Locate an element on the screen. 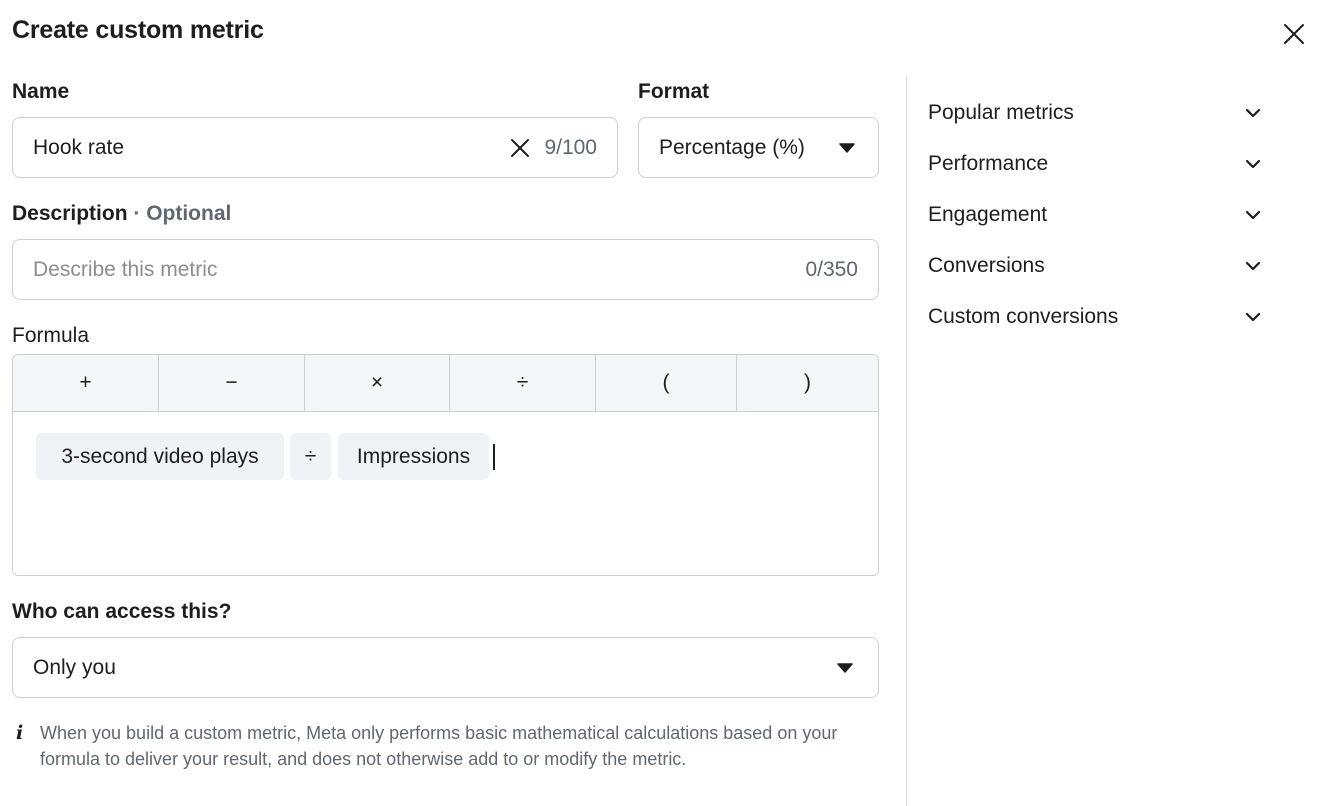 This screenshot has height=806, width=1332. access-label: Who can access this? is located at coordinates (122, 611).